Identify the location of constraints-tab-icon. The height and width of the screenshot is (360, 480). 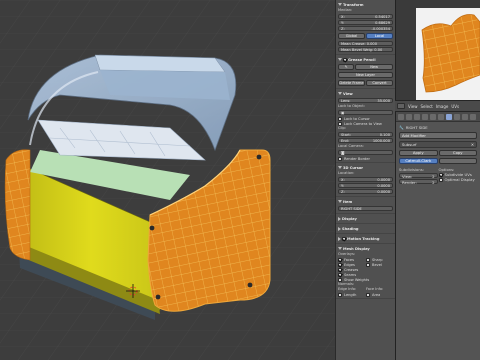
(441, 116).